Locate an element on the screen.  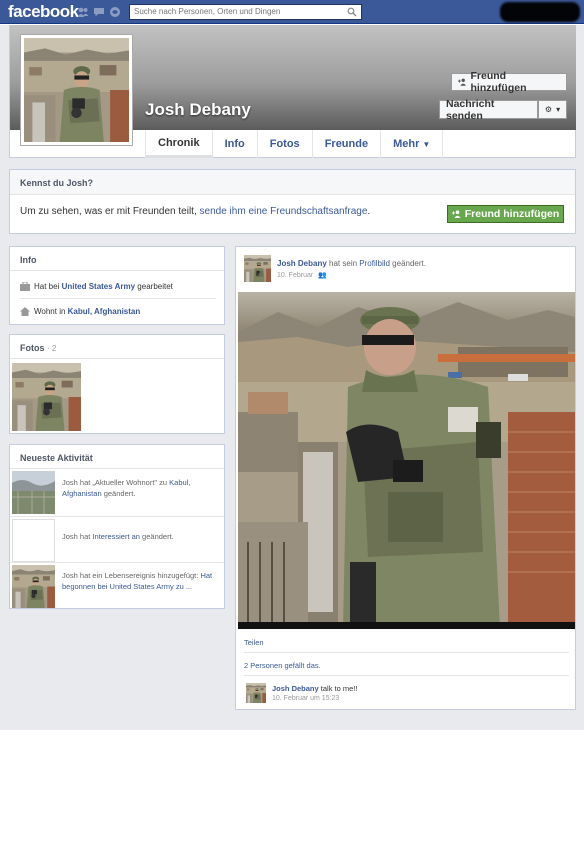
briefcase-icon is located at coordinates (25, 286).